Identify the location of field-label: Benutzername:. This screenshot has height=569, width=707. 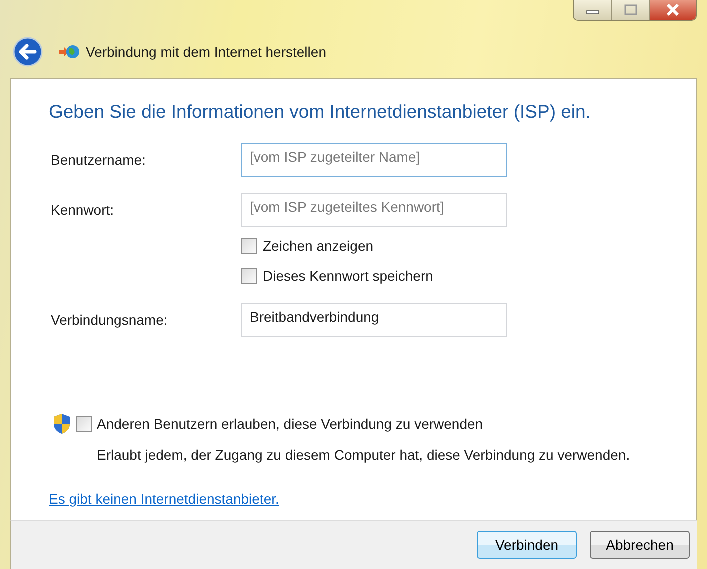
(98, 160).